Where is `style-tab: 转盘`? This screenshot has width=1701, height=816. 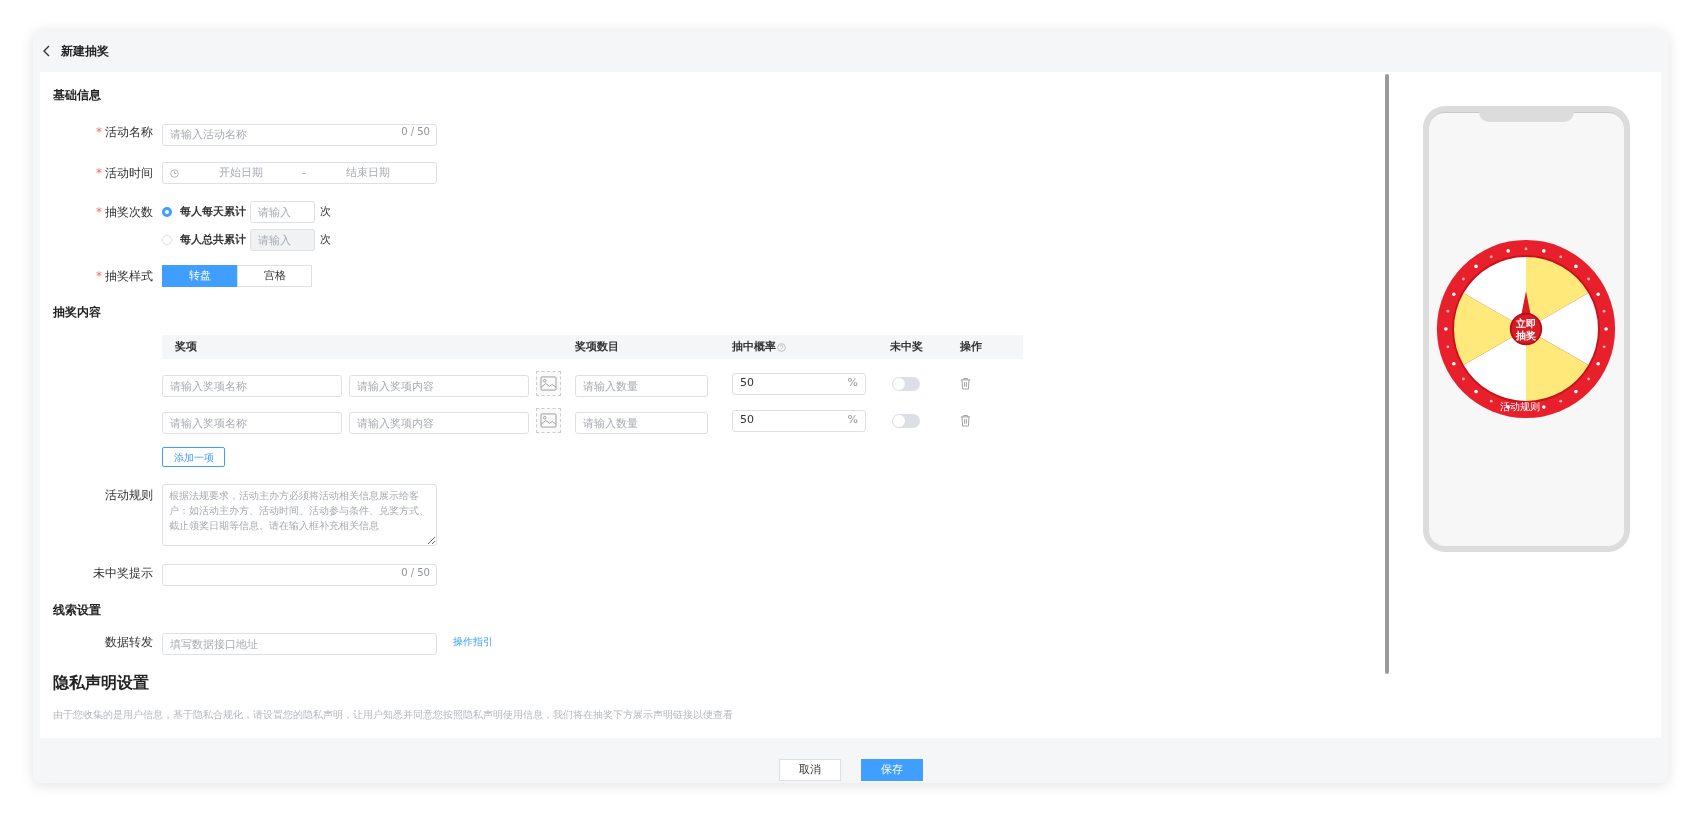
style-tab: 转盘 is located at coordinates (199, 276).